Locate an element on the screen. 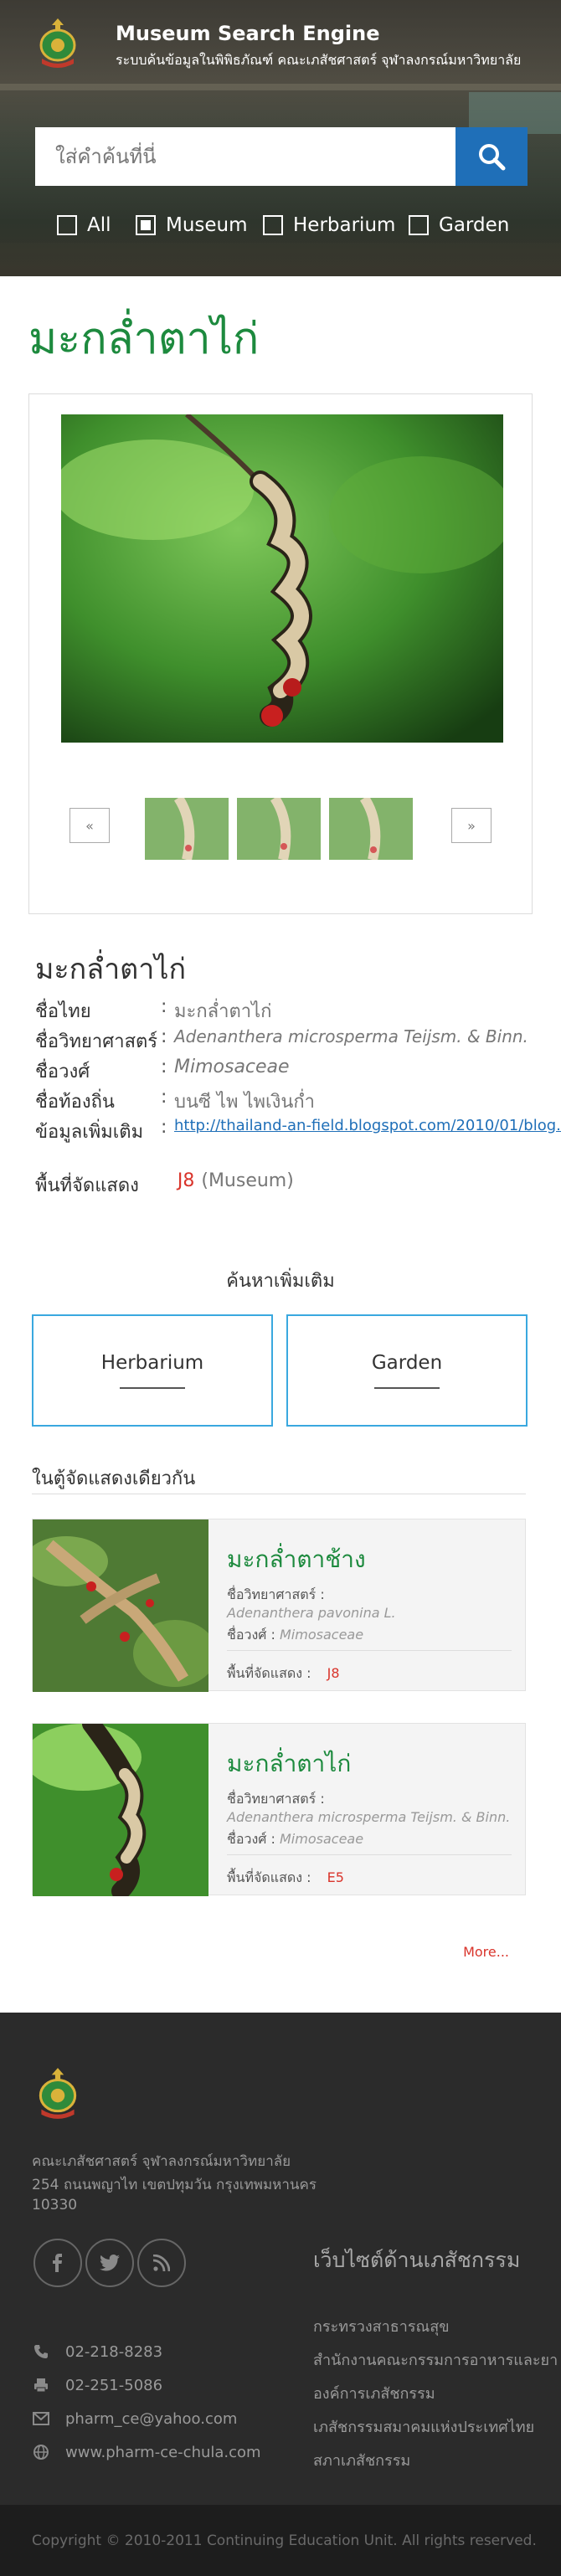 The width and height of the screenshot is (561, 2576). family-value: Mimosaceae is located at coordinates (322, 1635).